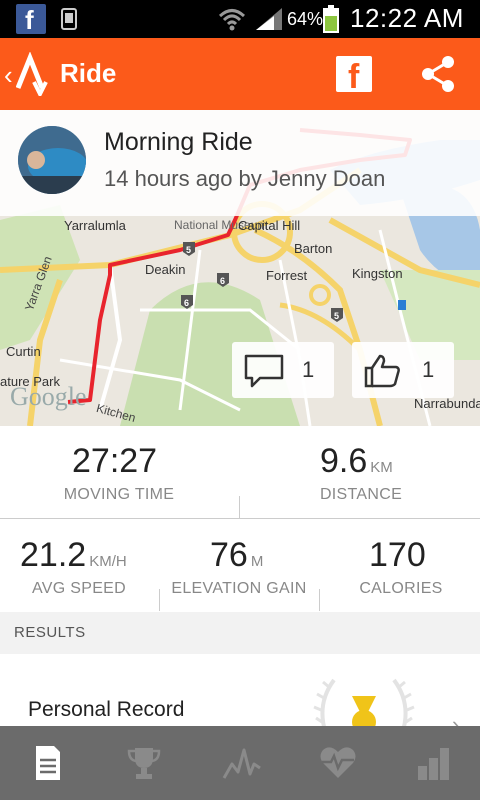  Describe the element at coordinates (361, 494) in the screenshot. I see `distance-label: DISTANCE` at that location.